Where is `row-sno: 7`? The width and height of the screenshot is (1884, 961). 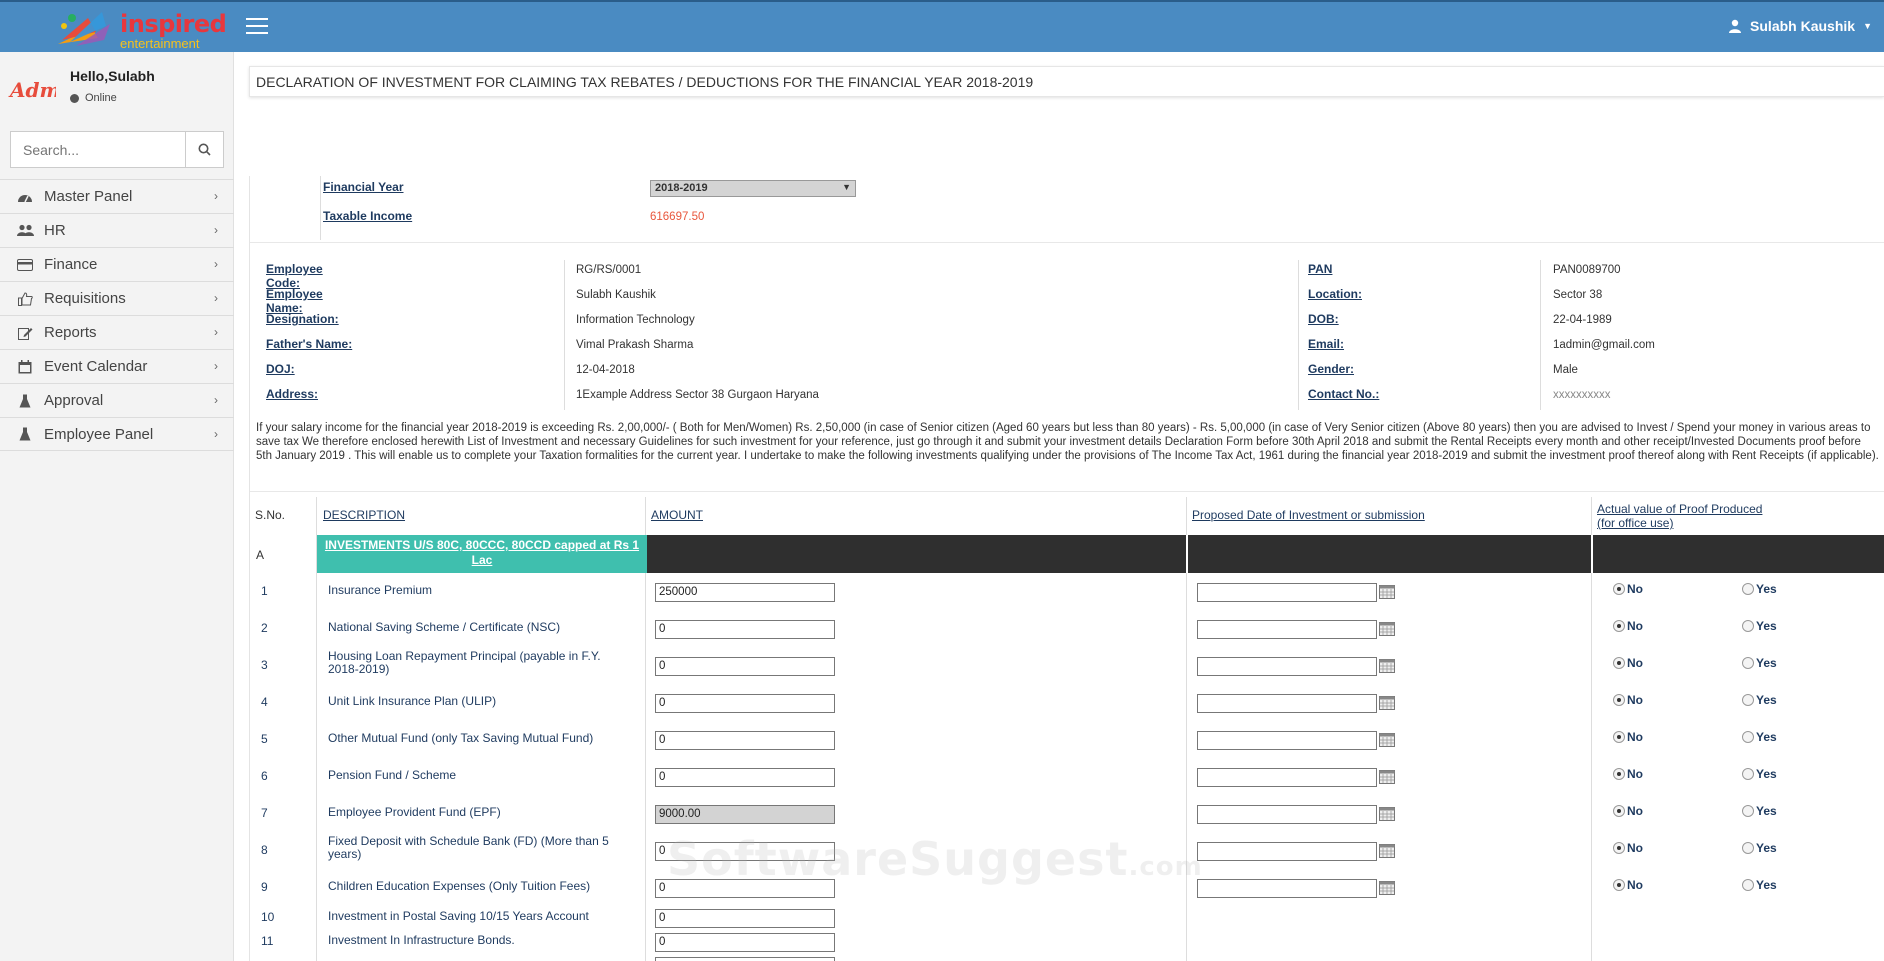
row-sno: 7 is located at coordinates (264, 813).